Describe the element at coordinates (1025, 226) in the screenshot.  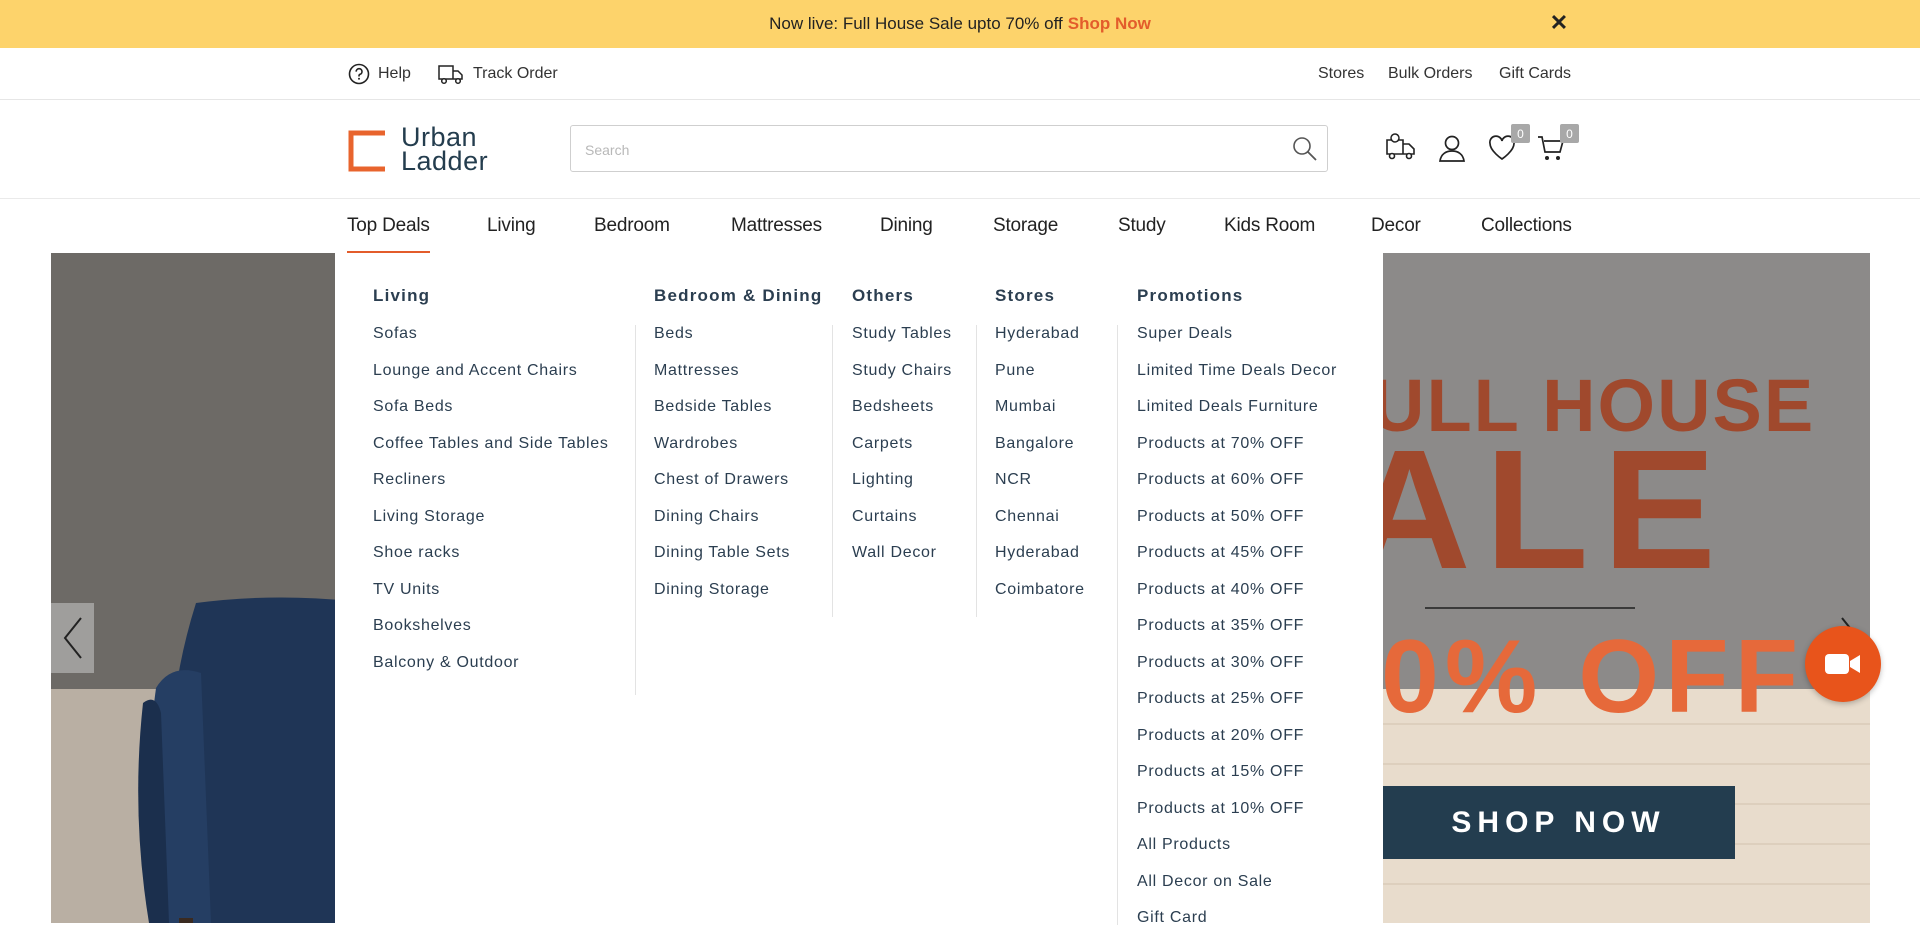
I see `tab-storage: Storage` at that location.